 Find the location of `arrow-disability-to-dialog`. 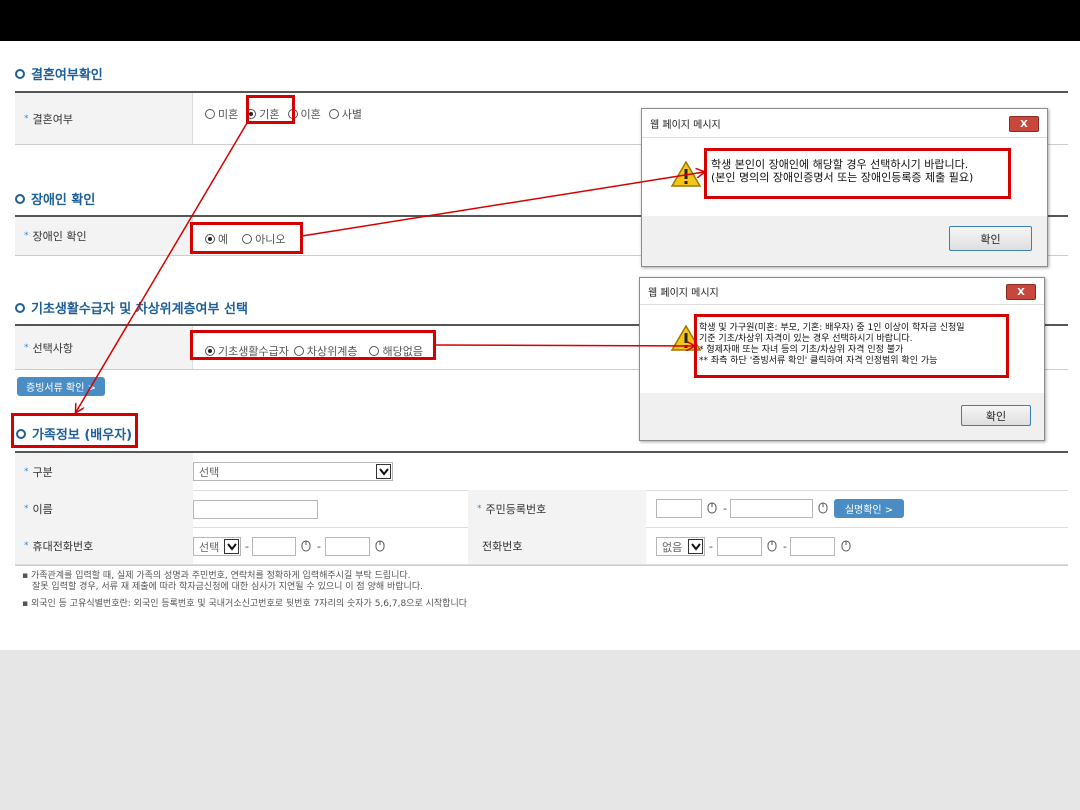

arrow-disability-to-dialog is located at coordinates (502, 204).